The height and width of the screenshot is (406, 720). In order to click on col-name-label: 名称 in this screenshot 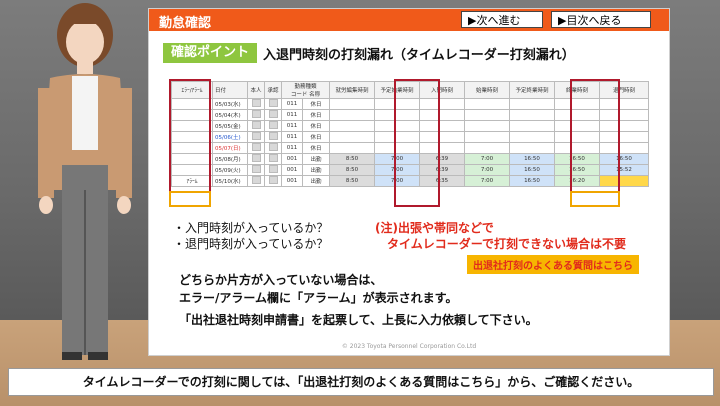, I will do `click(315, 95)`.